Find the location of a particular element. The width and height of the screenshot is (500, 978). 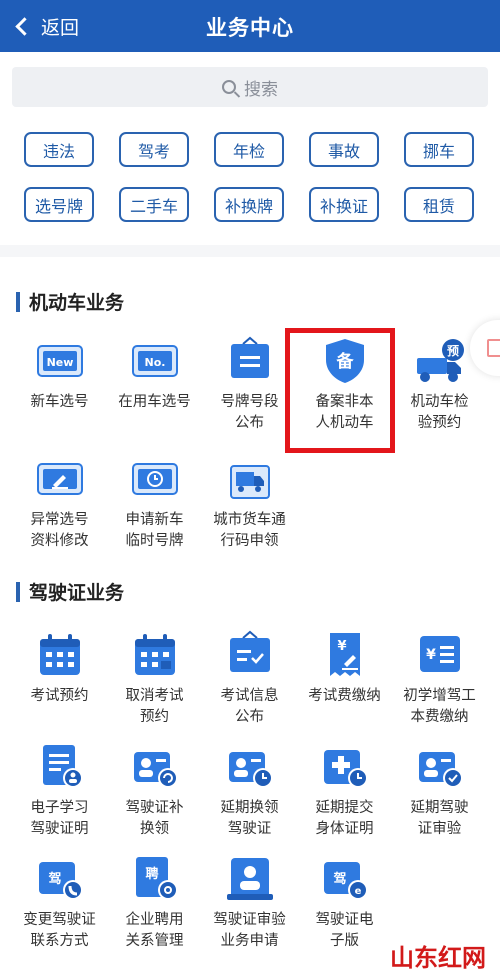

service-item-label: 在用车选号 is located at coordinates (154, 402).